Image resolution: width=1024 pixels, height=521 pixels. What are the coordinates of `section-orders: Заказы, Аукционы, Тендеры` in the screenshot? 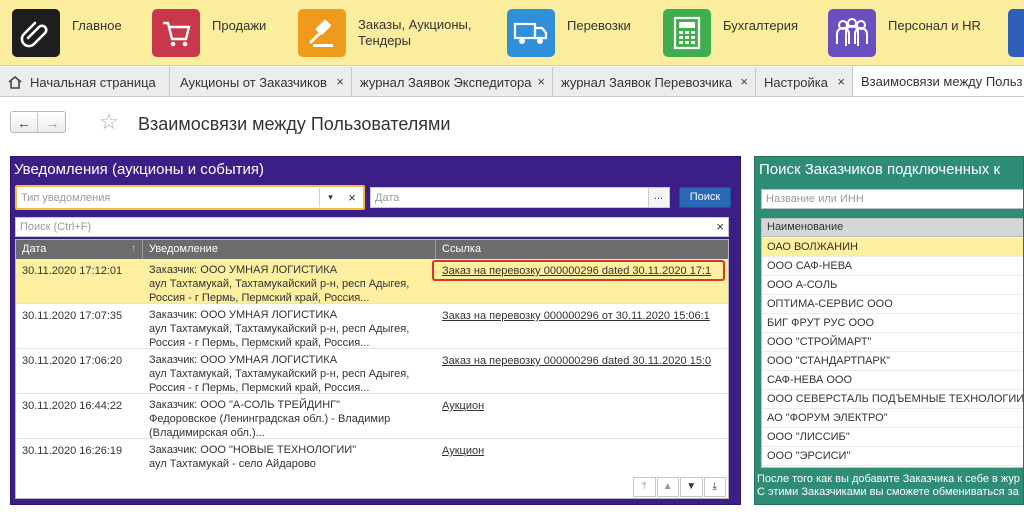 It's located at (395, 32).